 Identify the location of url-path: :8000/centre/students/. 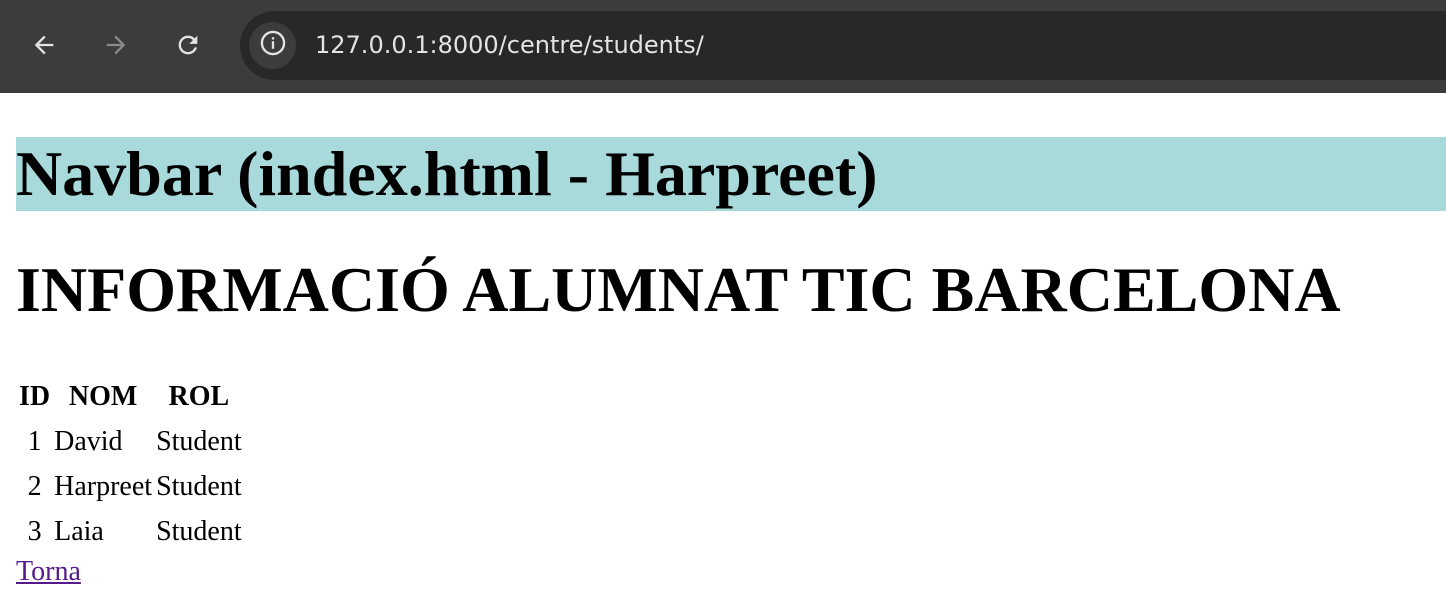
(566, 45).